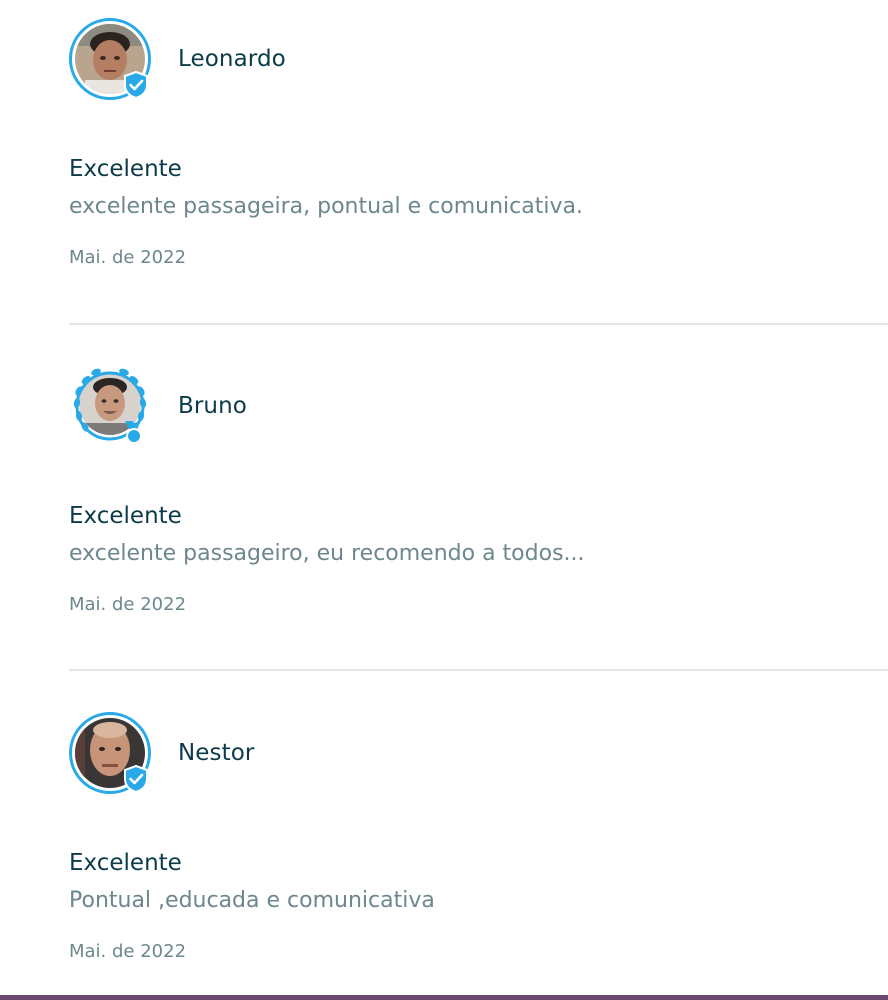  What do you see at coordinates (252, 900) in the screenshot?
I see `review-comment: Pontual ,educada e comunicativa` at bounding box center [252, 900].